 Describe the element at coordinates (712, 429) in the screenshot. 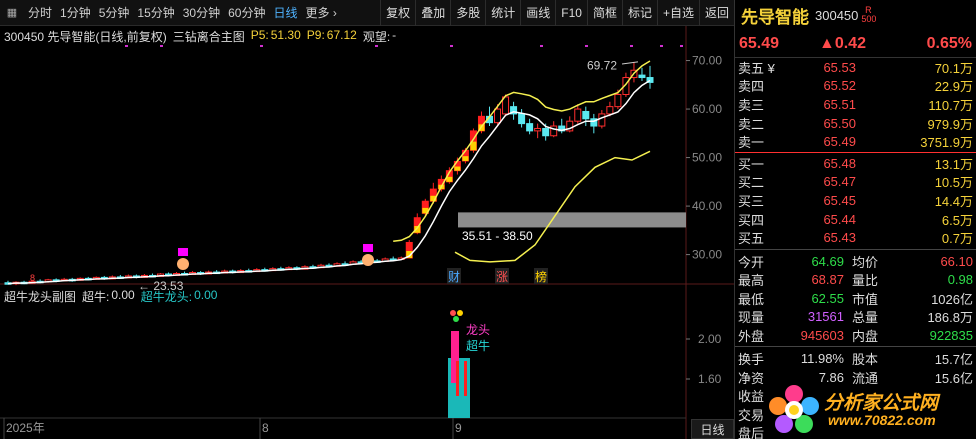

I see `bottom-period-tab: 日线` at that location.